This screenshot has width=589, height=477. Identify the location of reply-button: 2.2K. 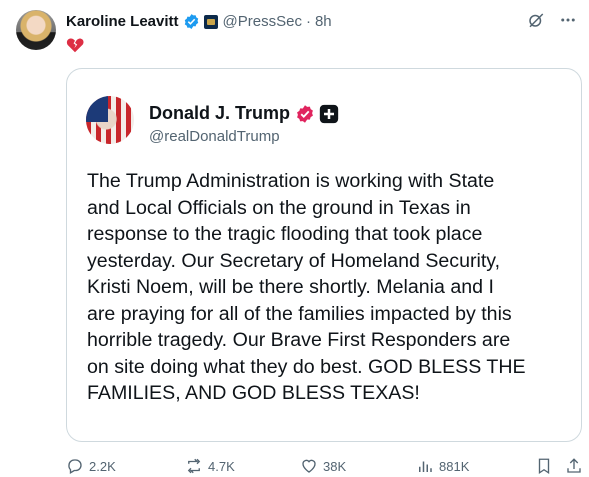
(91, 466).